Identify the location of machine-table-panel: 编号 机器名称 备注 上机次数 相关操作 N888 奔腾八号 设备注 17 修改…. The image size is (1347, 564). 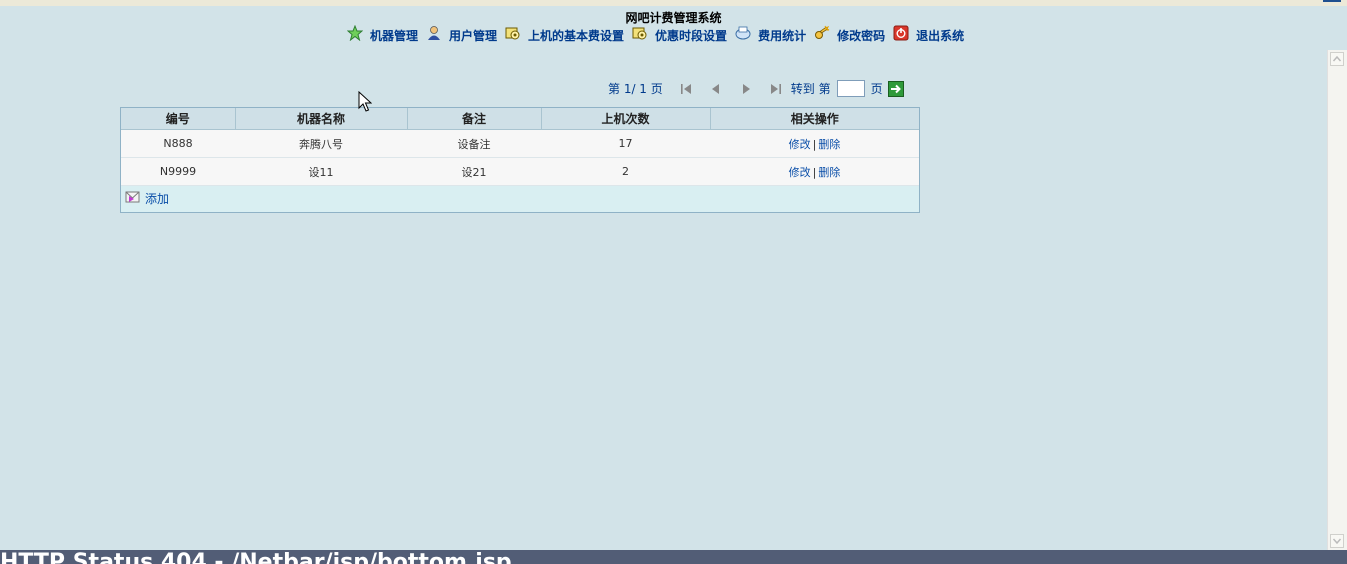
(520, 160).